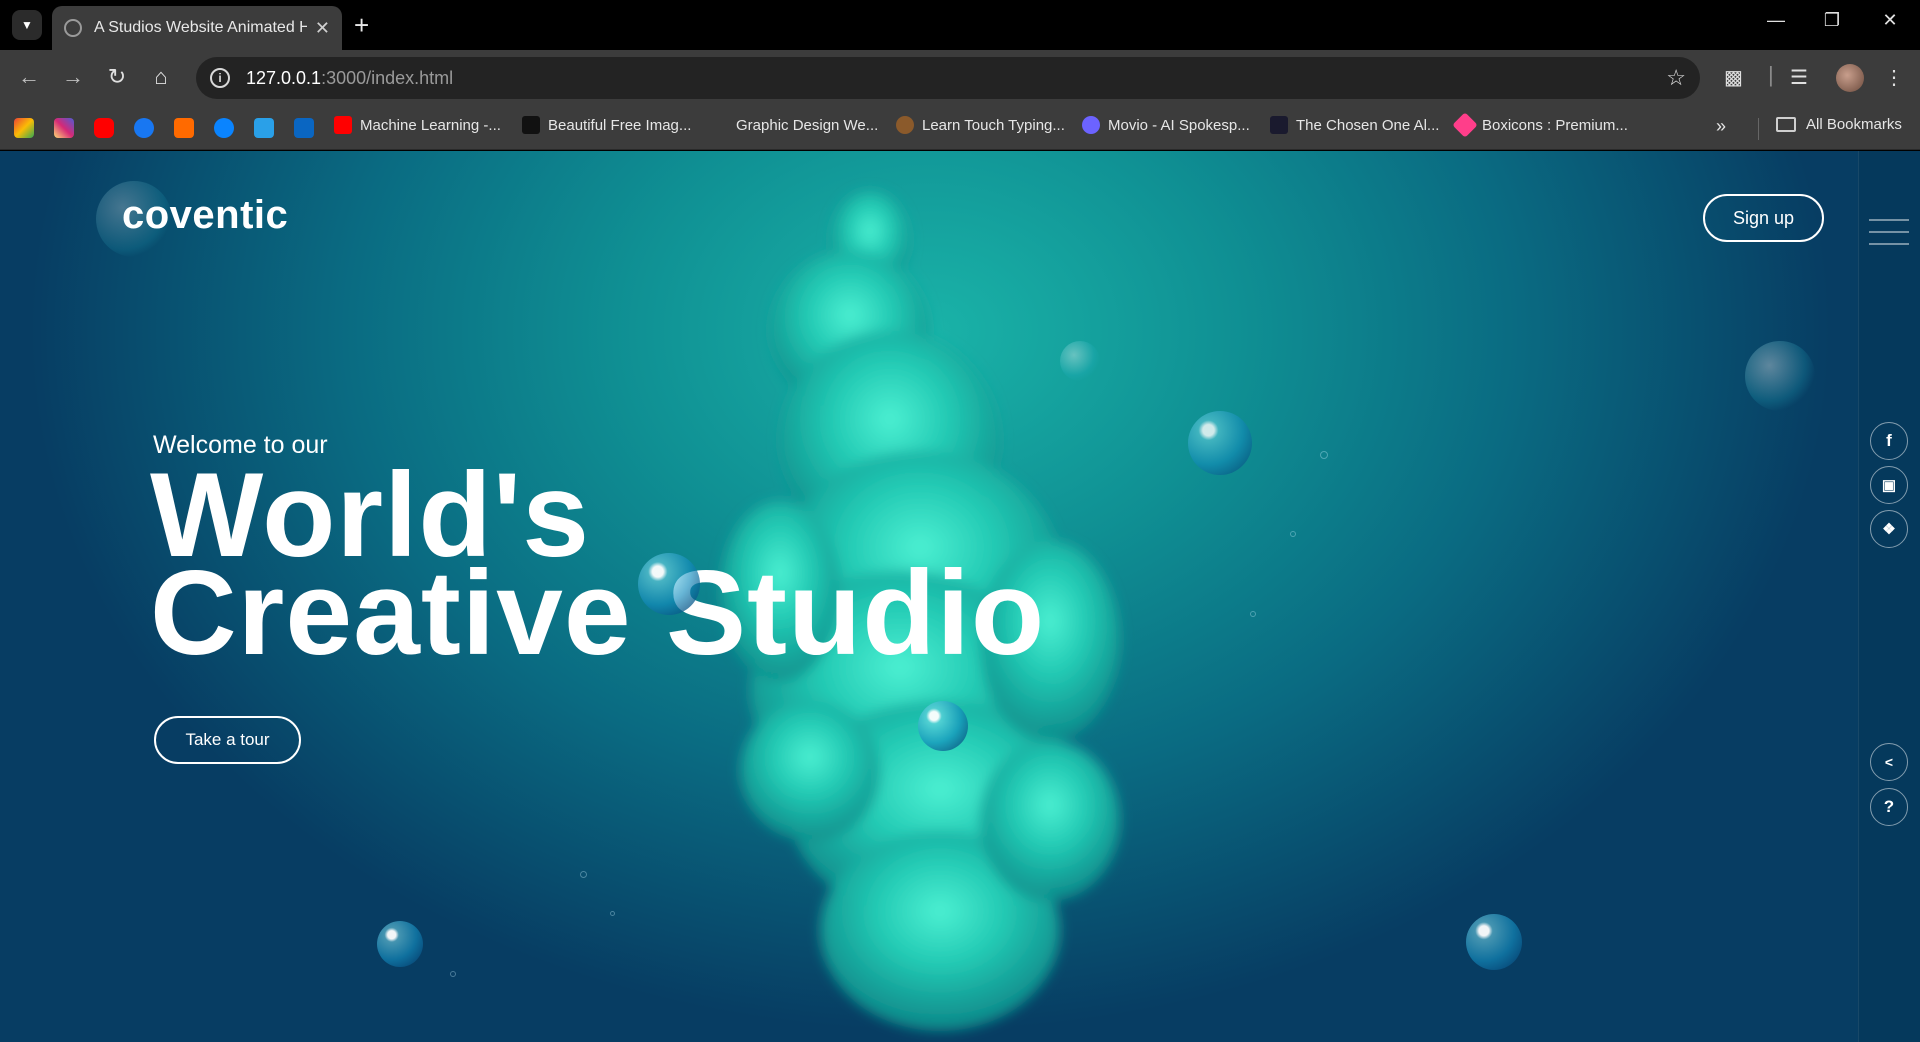 Image resolution: width=1920 pixels, height=1042 pixels. Describe the element at coordinates (1758, 129) in the screenshot. I see `bookmarks-divider` at that location.